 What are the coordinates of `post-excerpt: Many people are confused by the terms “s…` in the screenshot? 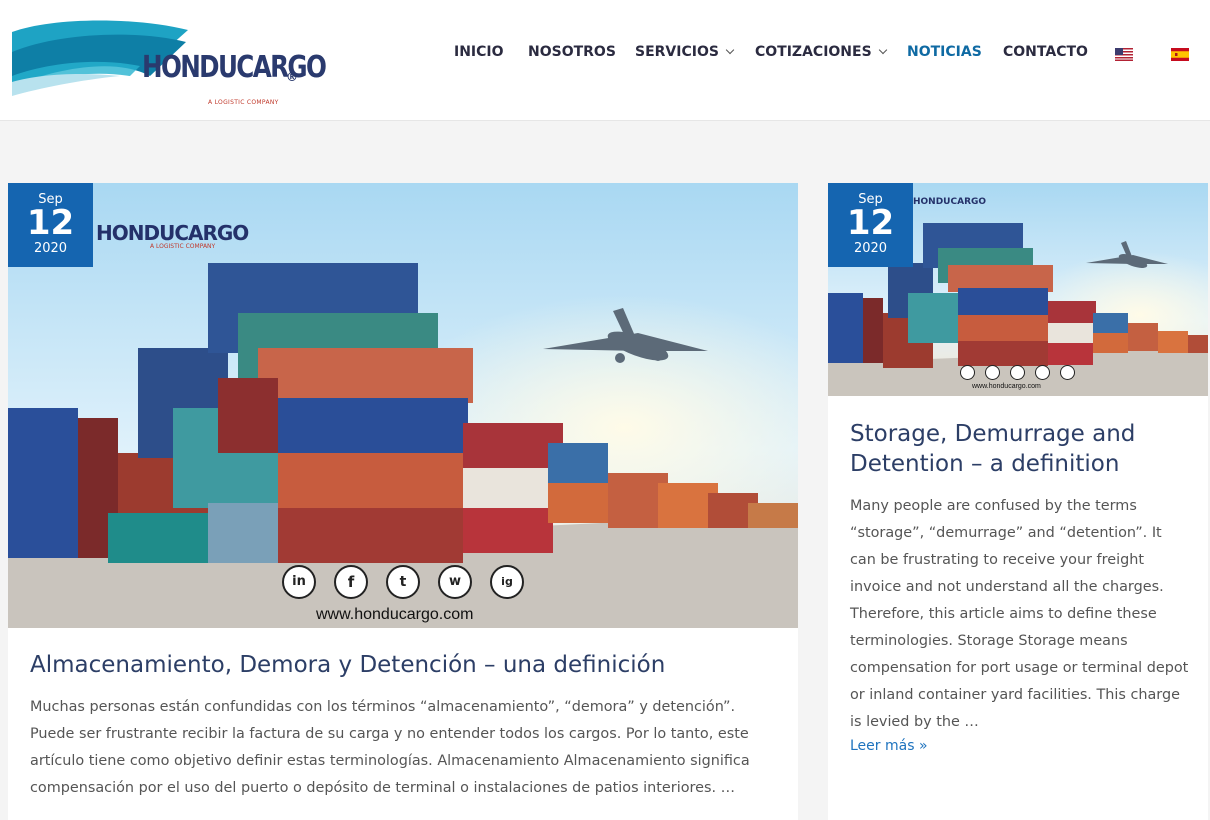 It's located at (1019, 614).